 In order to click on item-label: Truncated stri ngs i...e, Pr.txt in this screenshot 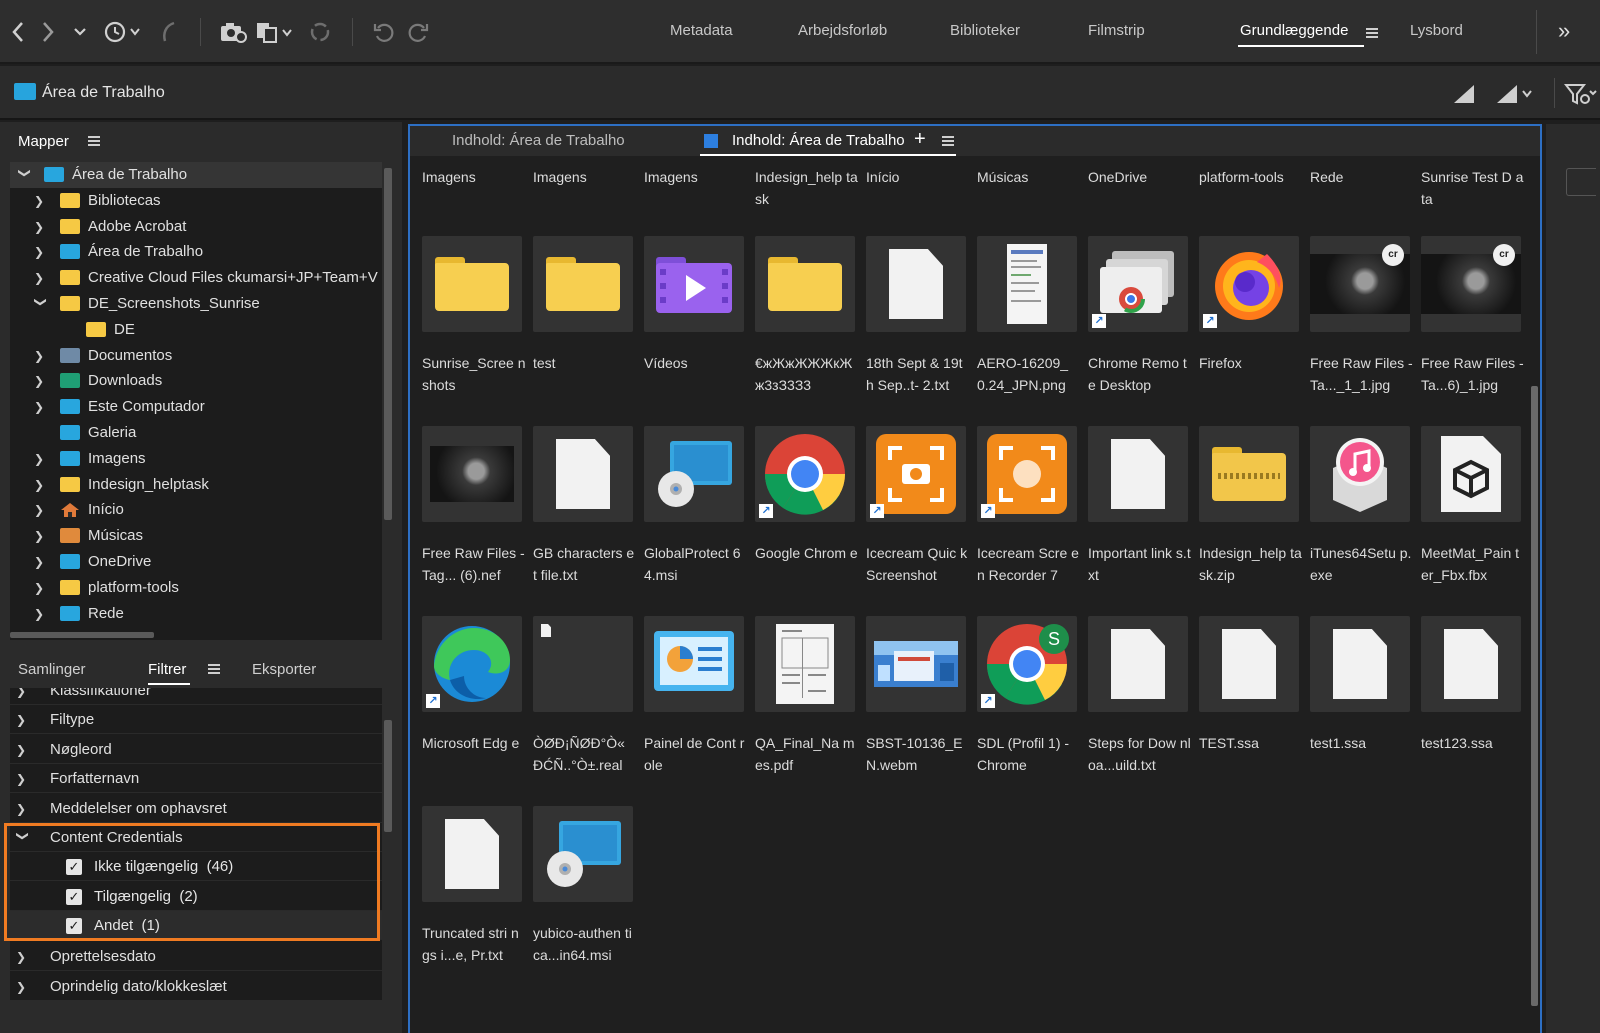, I will do `click(474, 944)`.